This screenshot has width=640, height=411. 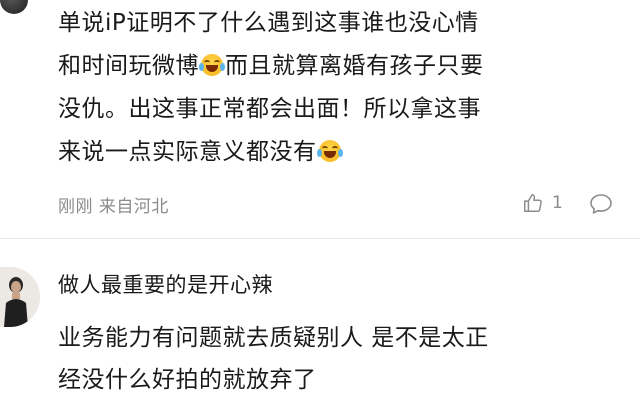 What do you see at coordinates (165, 284) in the screenshot?
I see `username: 做人最重要的是开心辣` at bounding box center [165, 284].